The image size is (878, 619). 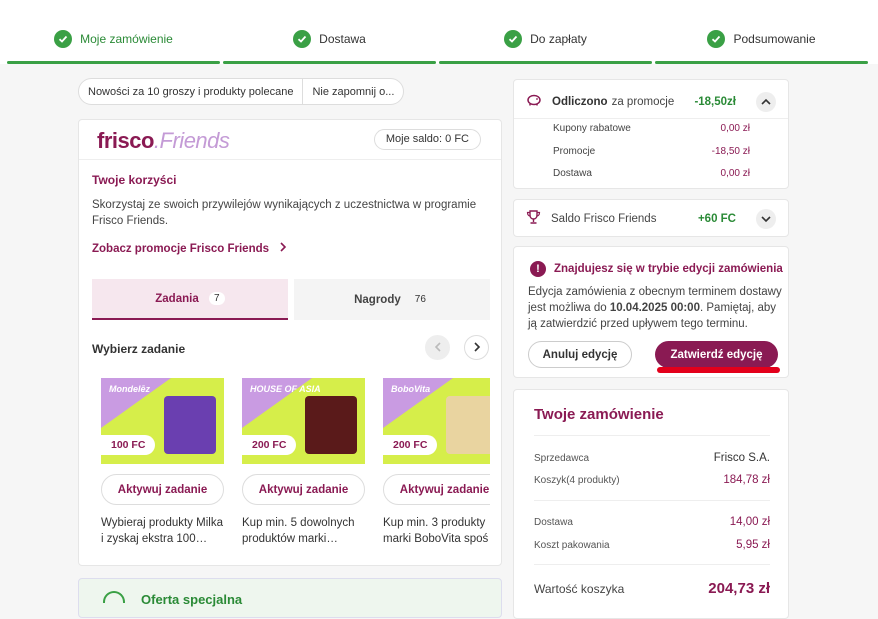 I want to click on friends-promo-link: Zobacz promocje Frisco Friends, so click(x=189, y=248).